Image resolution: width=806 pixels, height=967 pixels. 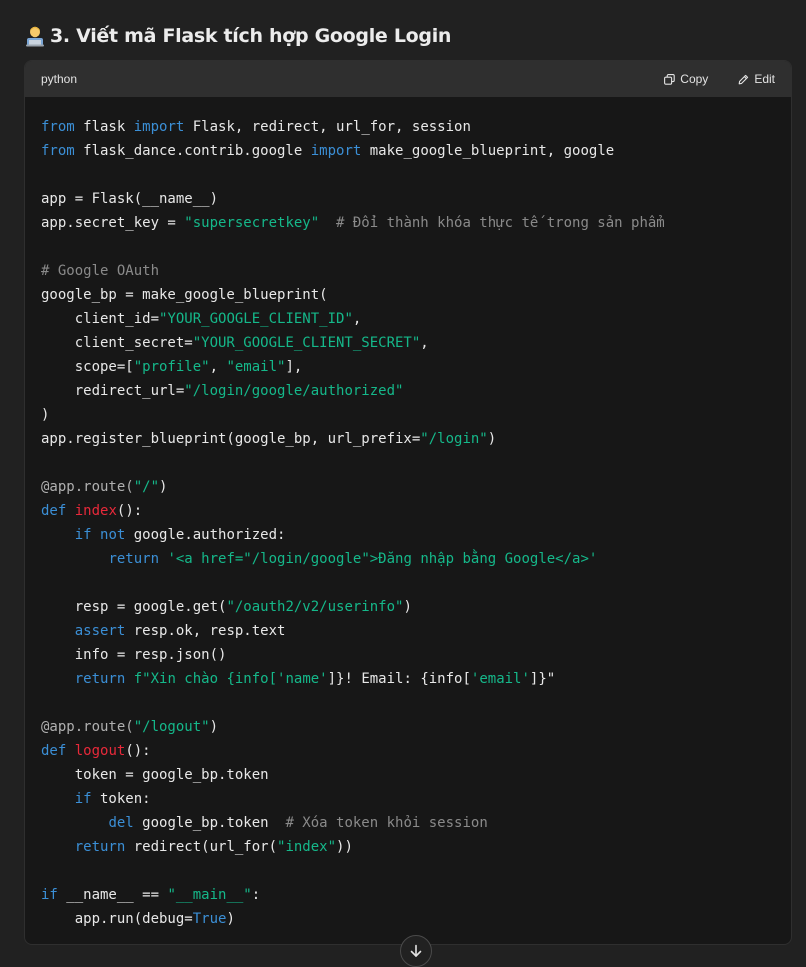 I want to click on code-token: 'name', so click(x=302, y=679).